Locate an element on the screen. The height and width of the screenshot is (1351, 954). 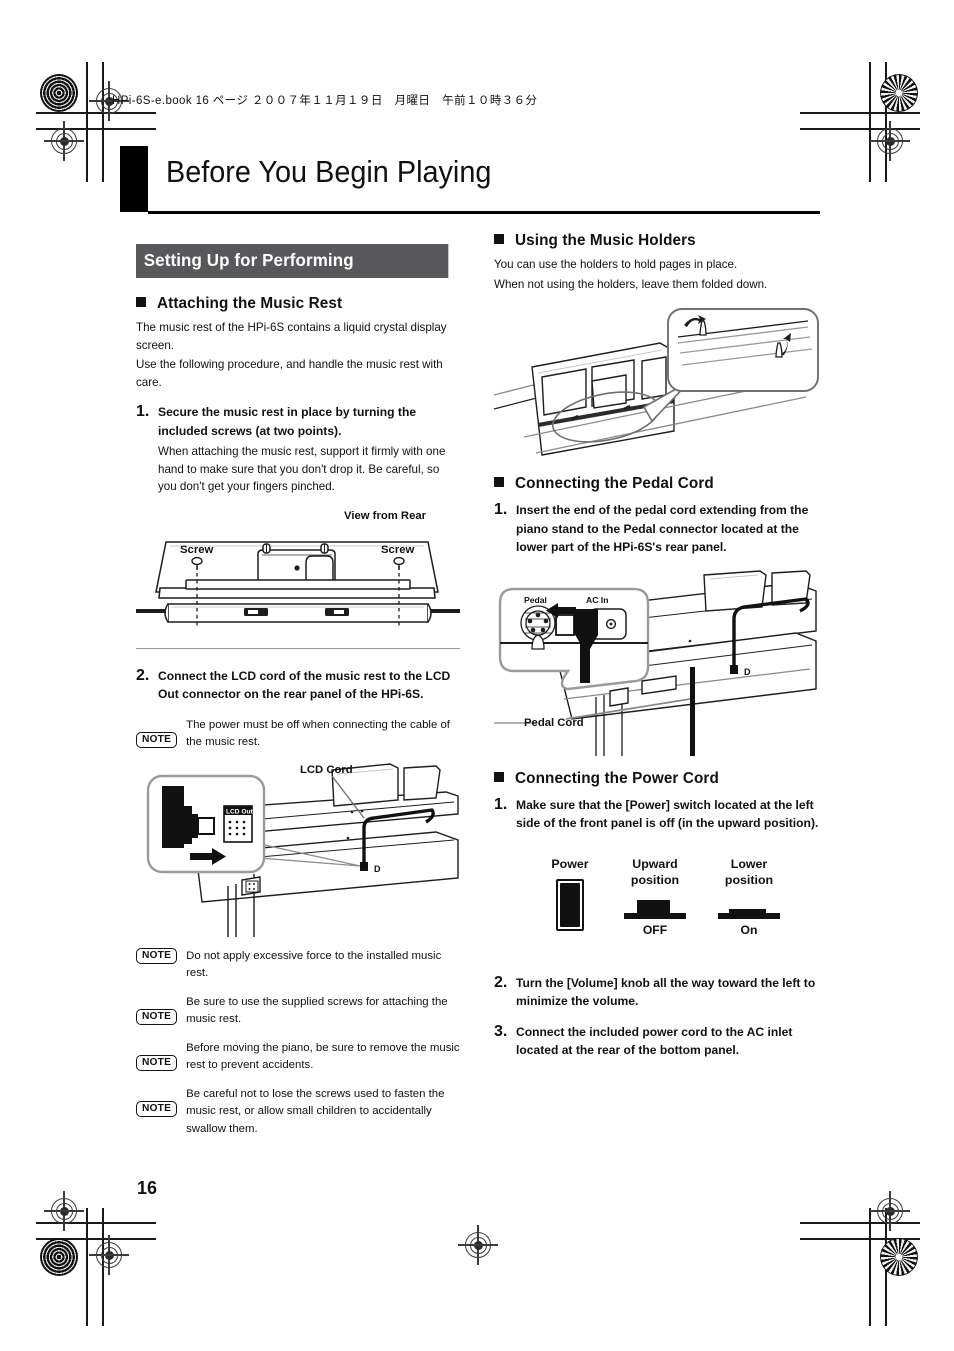
figure-label-lcd-out: LCD Out is located at coordinates (240, 811).